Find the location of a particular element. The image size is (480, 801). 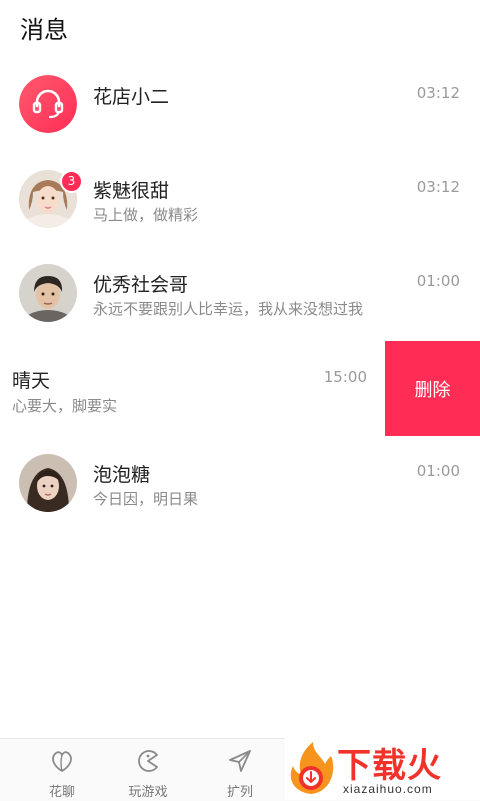

tab-label: 扩列 is located at coordinates (239, 792).